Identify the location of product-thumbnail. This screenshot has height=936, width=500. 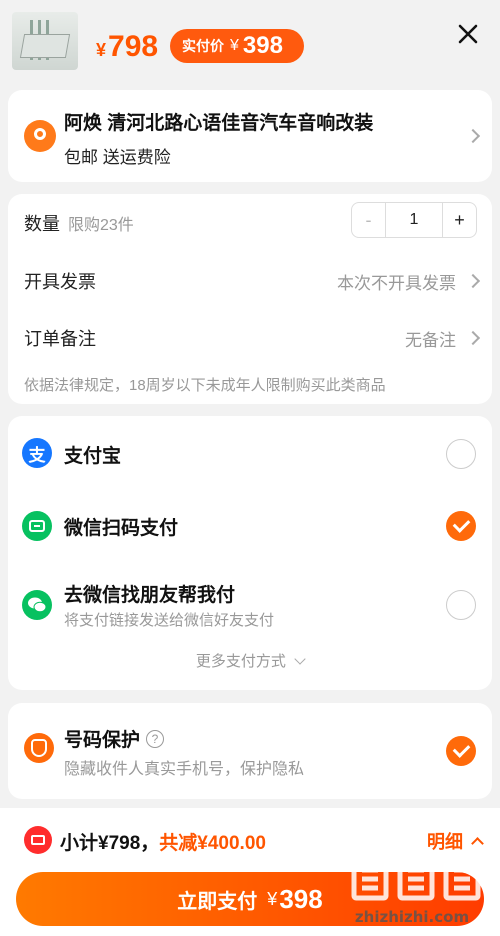
(45, 41).